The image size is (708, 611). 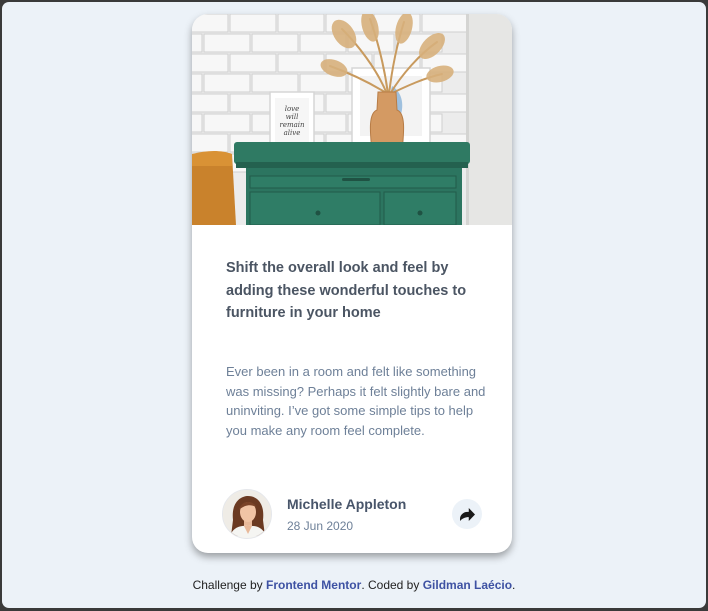 What do you see at coordinates (292, 117) in the screenshot?
I see `svg-text: will` at bounding box center [292, 117].